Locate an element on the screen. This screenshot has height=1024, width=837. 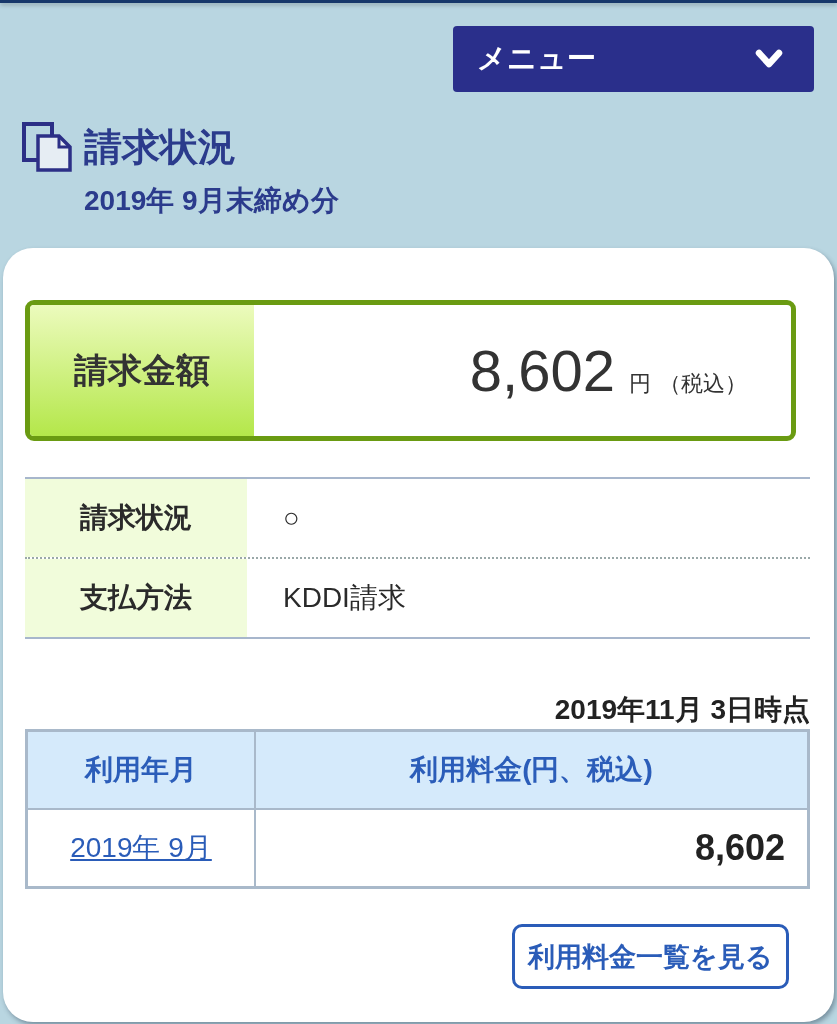
pages-icon is located at coordinates (47, 147).